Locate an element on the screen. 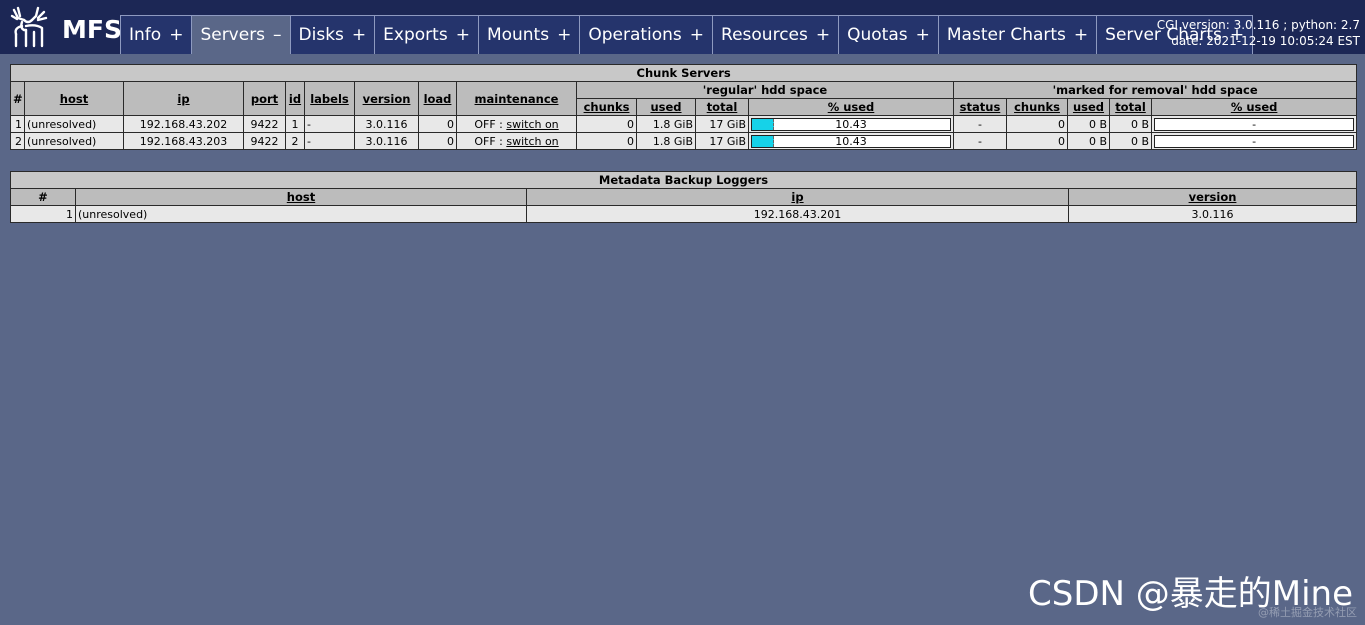 This screenshot has height=625, width=1365. tab-exports: Exports + is located at coordinates (426, 34).